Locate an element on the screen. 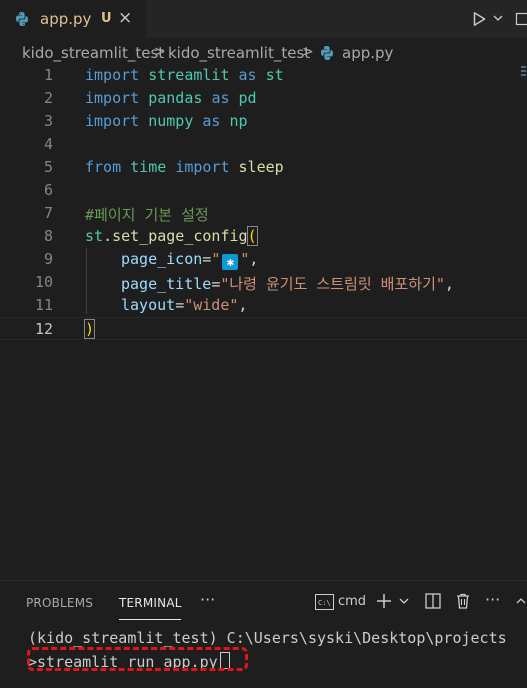 Image resolution: width=527 pixels, height=688 pixels. split-terminal-icon is located at coordinates (433, 601).